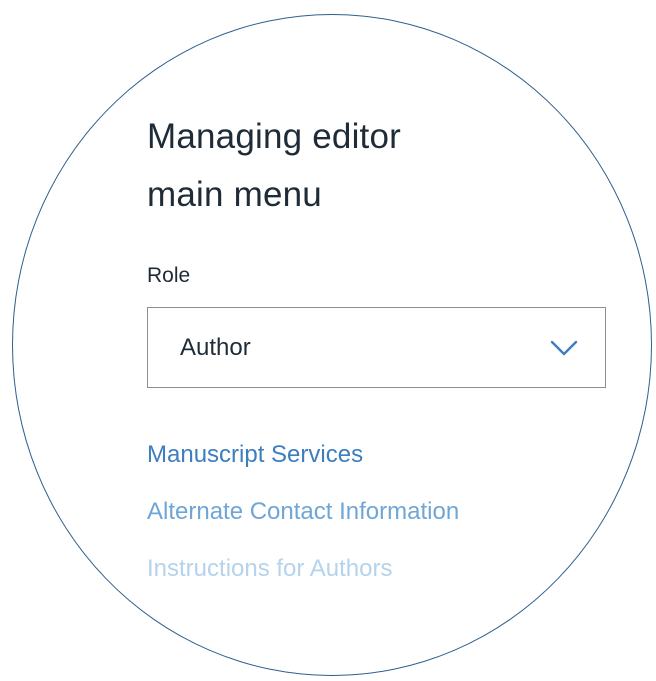 This screenshot has height=681, width=656. I want to click on chevron-down-icon, so click(564, 348).